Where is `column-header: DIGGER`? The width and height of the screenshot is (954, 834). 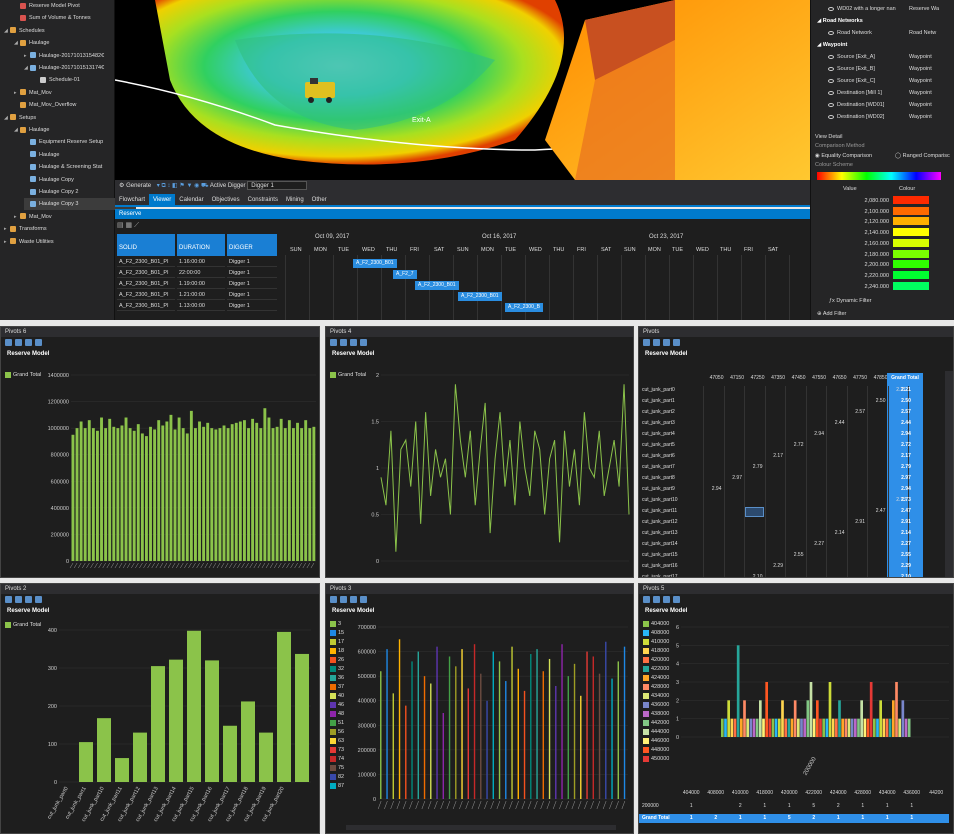 column-header: DIGGER is located at coordinates (252, 245).